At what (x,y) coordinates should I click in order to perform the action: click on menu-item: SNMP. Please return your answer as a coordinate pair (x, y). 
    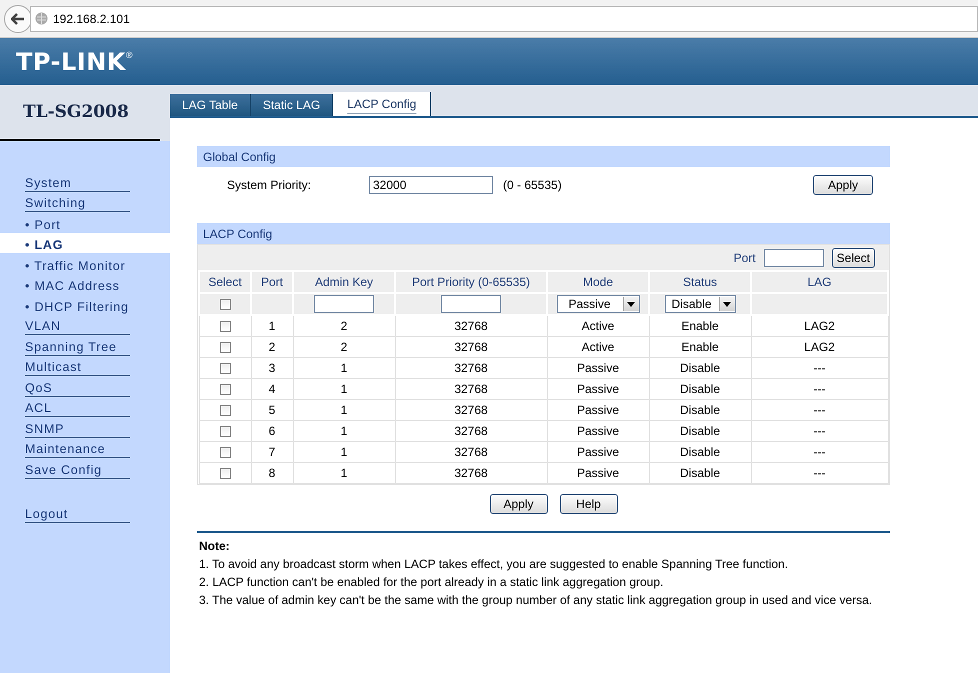
    Looking at the image, I should click on (85, 427).